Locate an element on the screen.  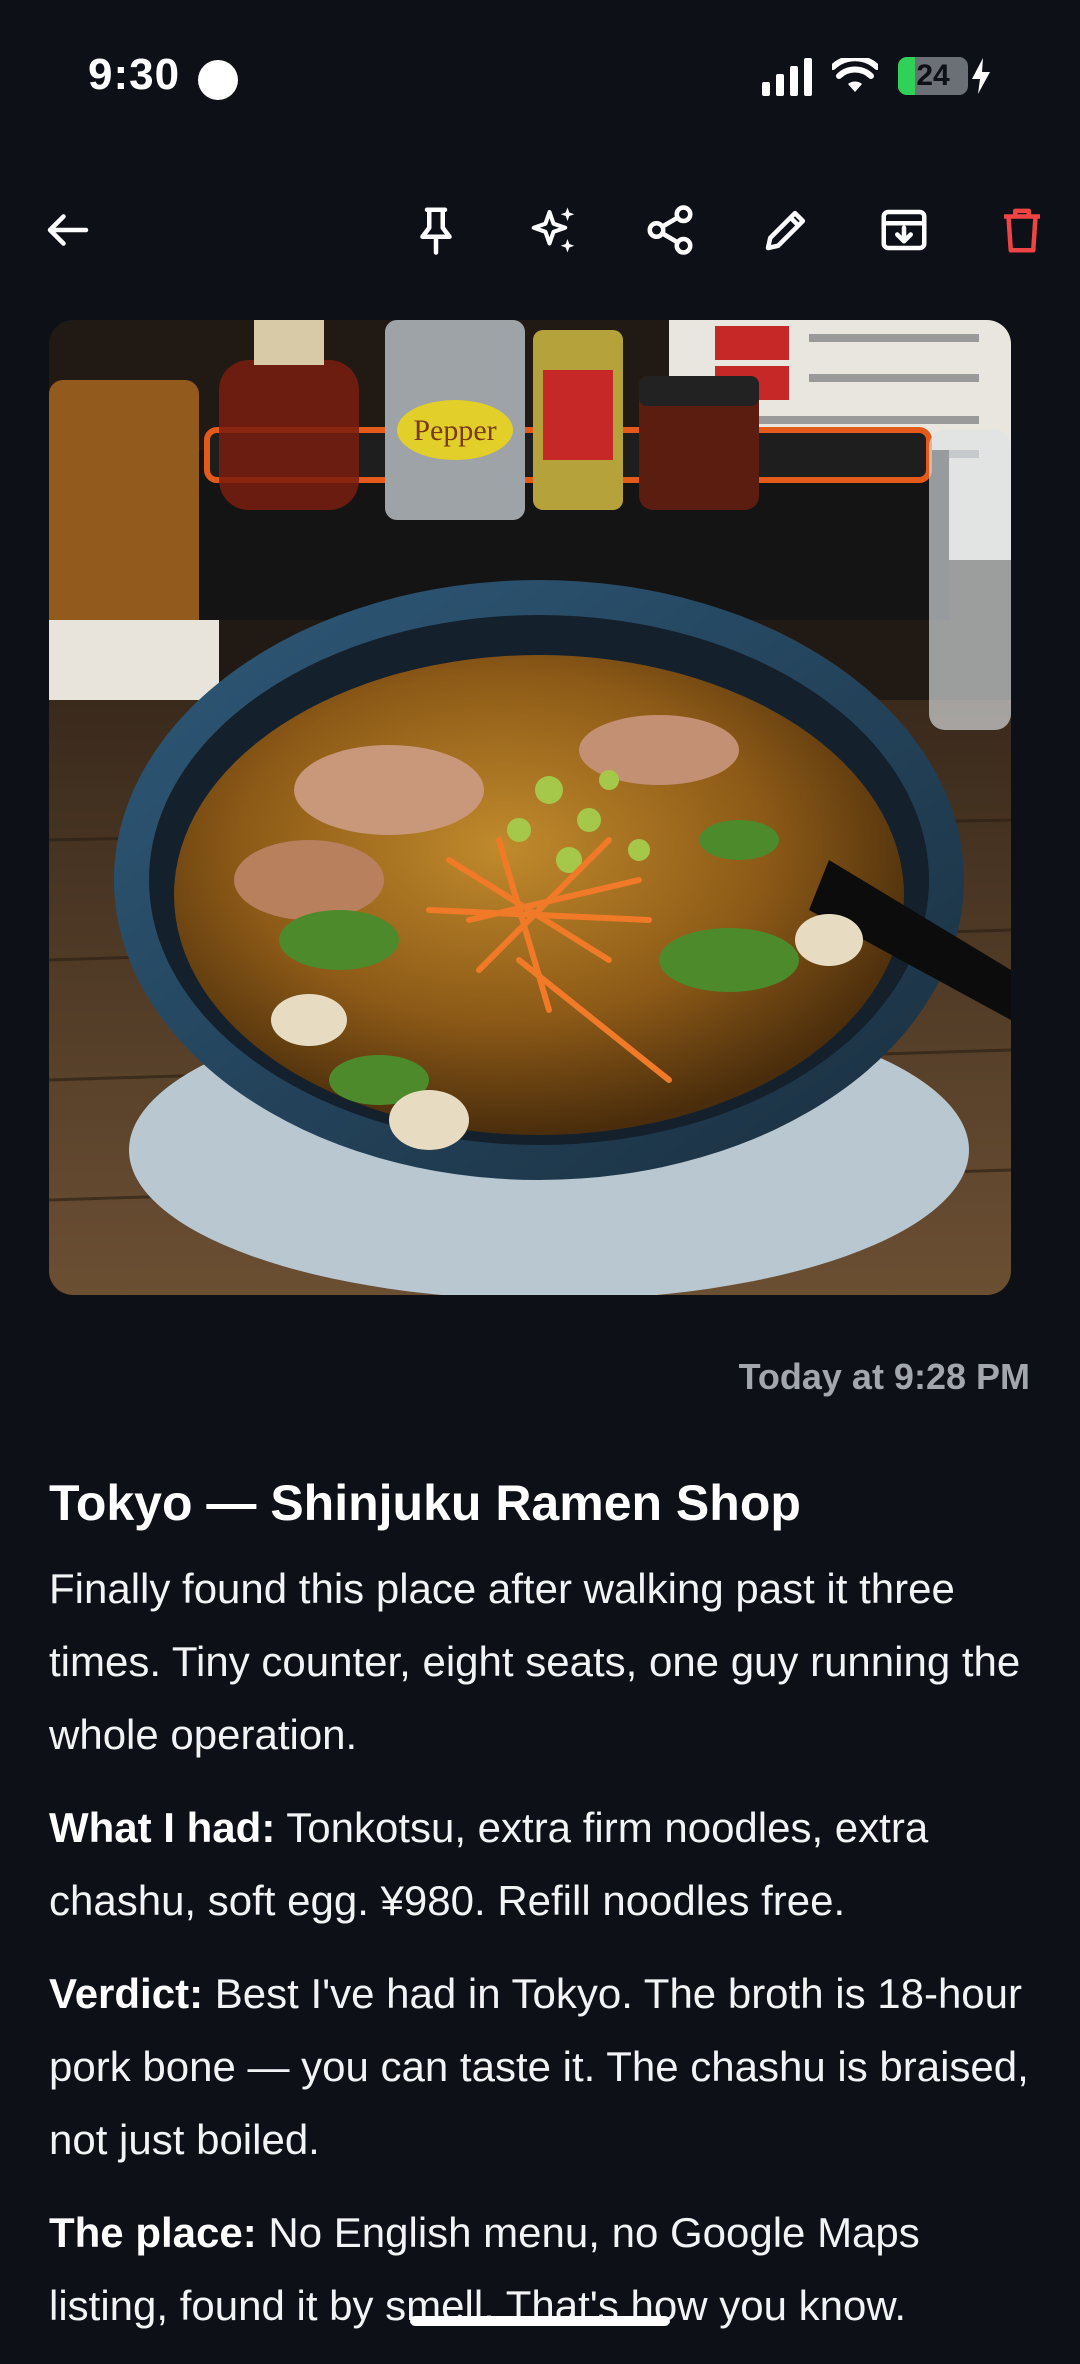
share-button is located at coordinates (670, 230).